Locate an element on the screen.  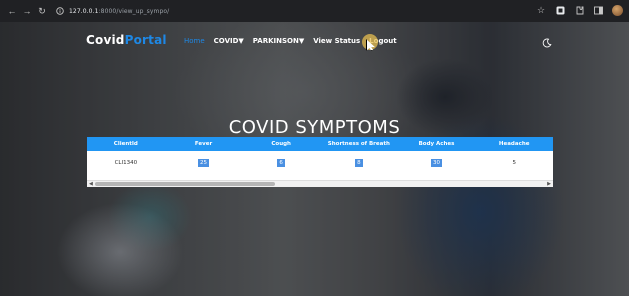
extension-icon is located at coordinates (560, 10).